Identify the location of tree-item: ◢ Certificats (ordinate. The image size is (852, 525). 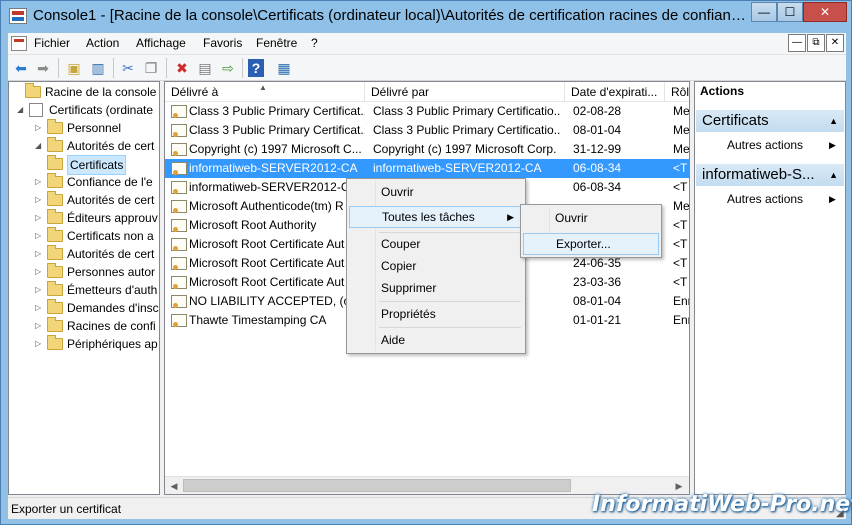
(84, 110).